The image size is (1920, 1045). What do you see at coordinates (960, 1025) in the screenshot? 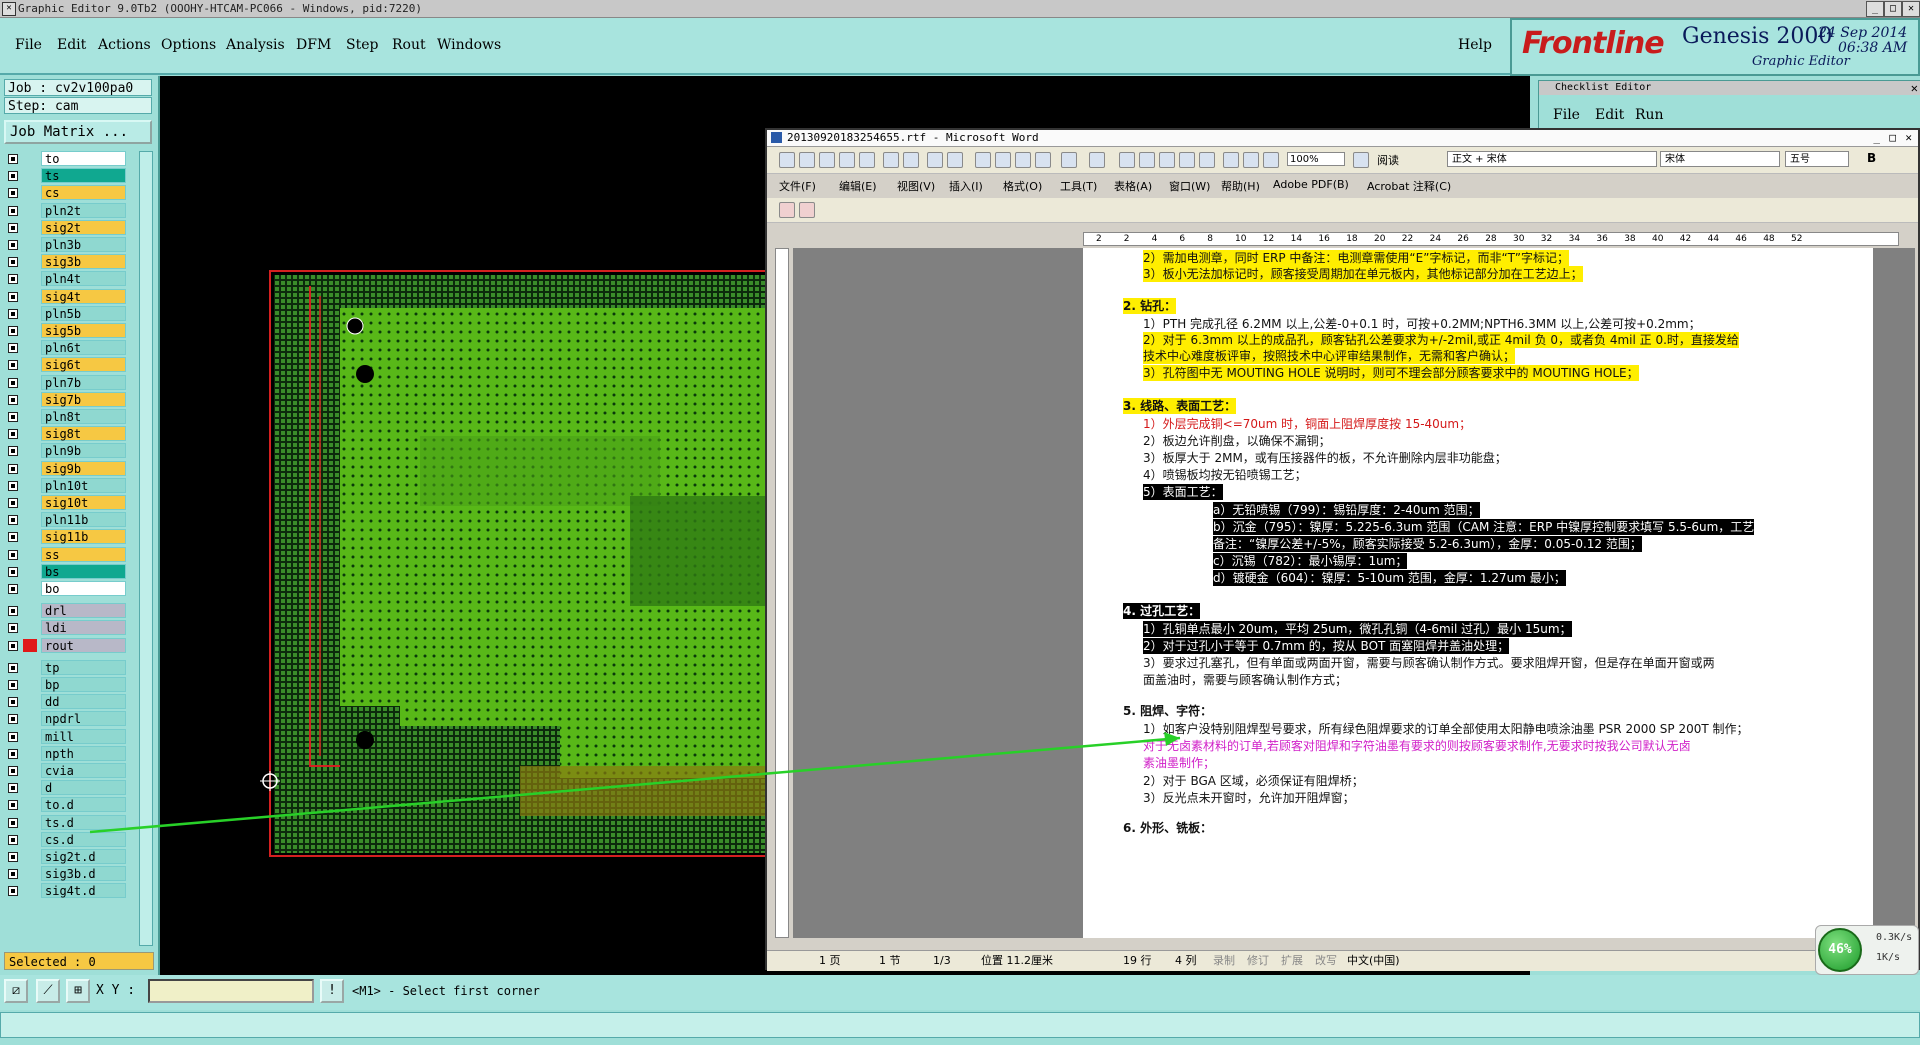
I see `message-strip` at bounding box center [960, 1025].